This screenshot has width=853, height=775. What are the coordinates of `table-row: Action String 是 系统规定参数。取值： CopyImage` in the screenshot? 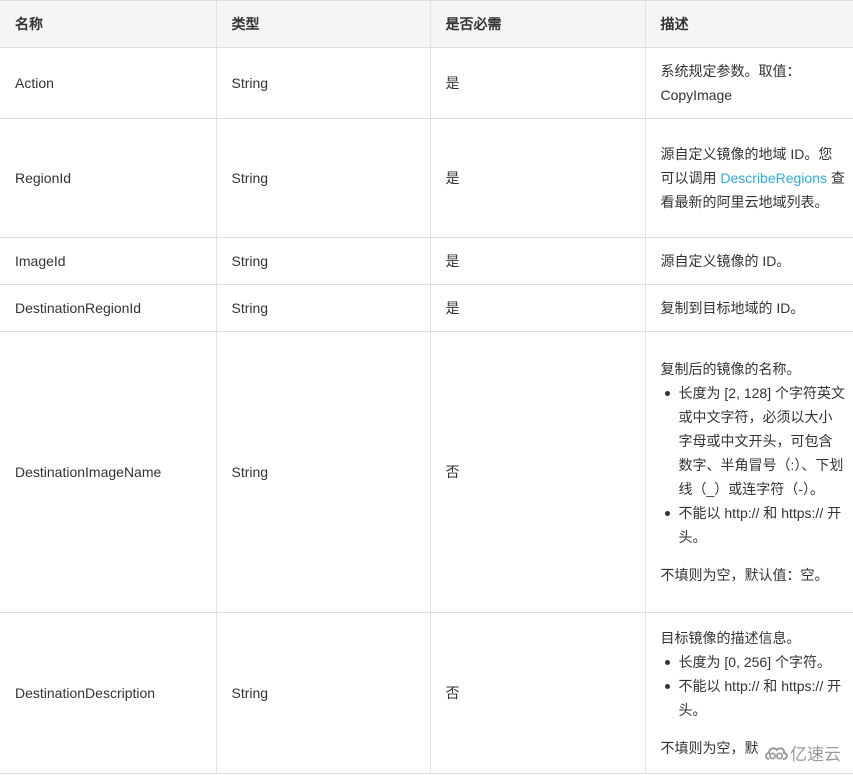 It's located at (426, 83).